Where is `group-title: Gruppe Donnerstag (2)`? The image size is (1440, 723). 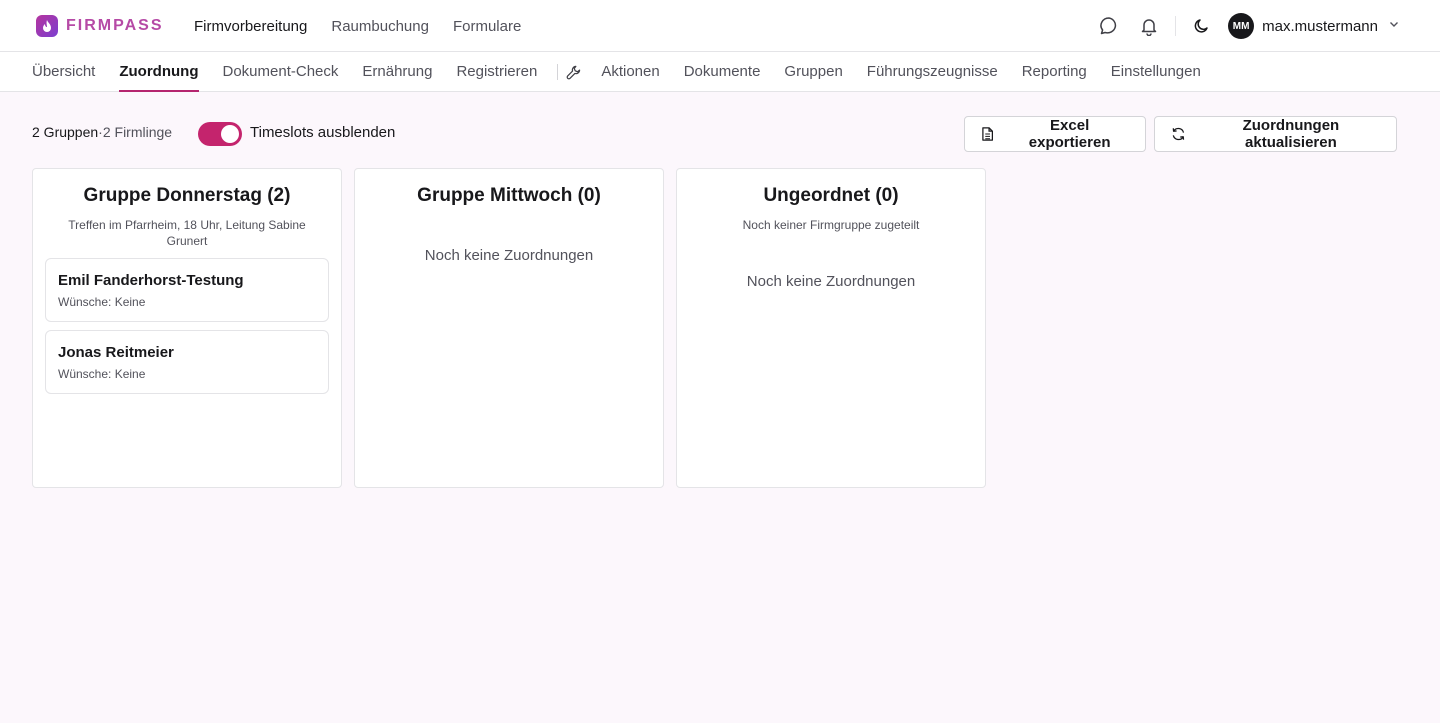 group-title: Gruppe Donnerstag (2) is located at coordinates (187, 195).